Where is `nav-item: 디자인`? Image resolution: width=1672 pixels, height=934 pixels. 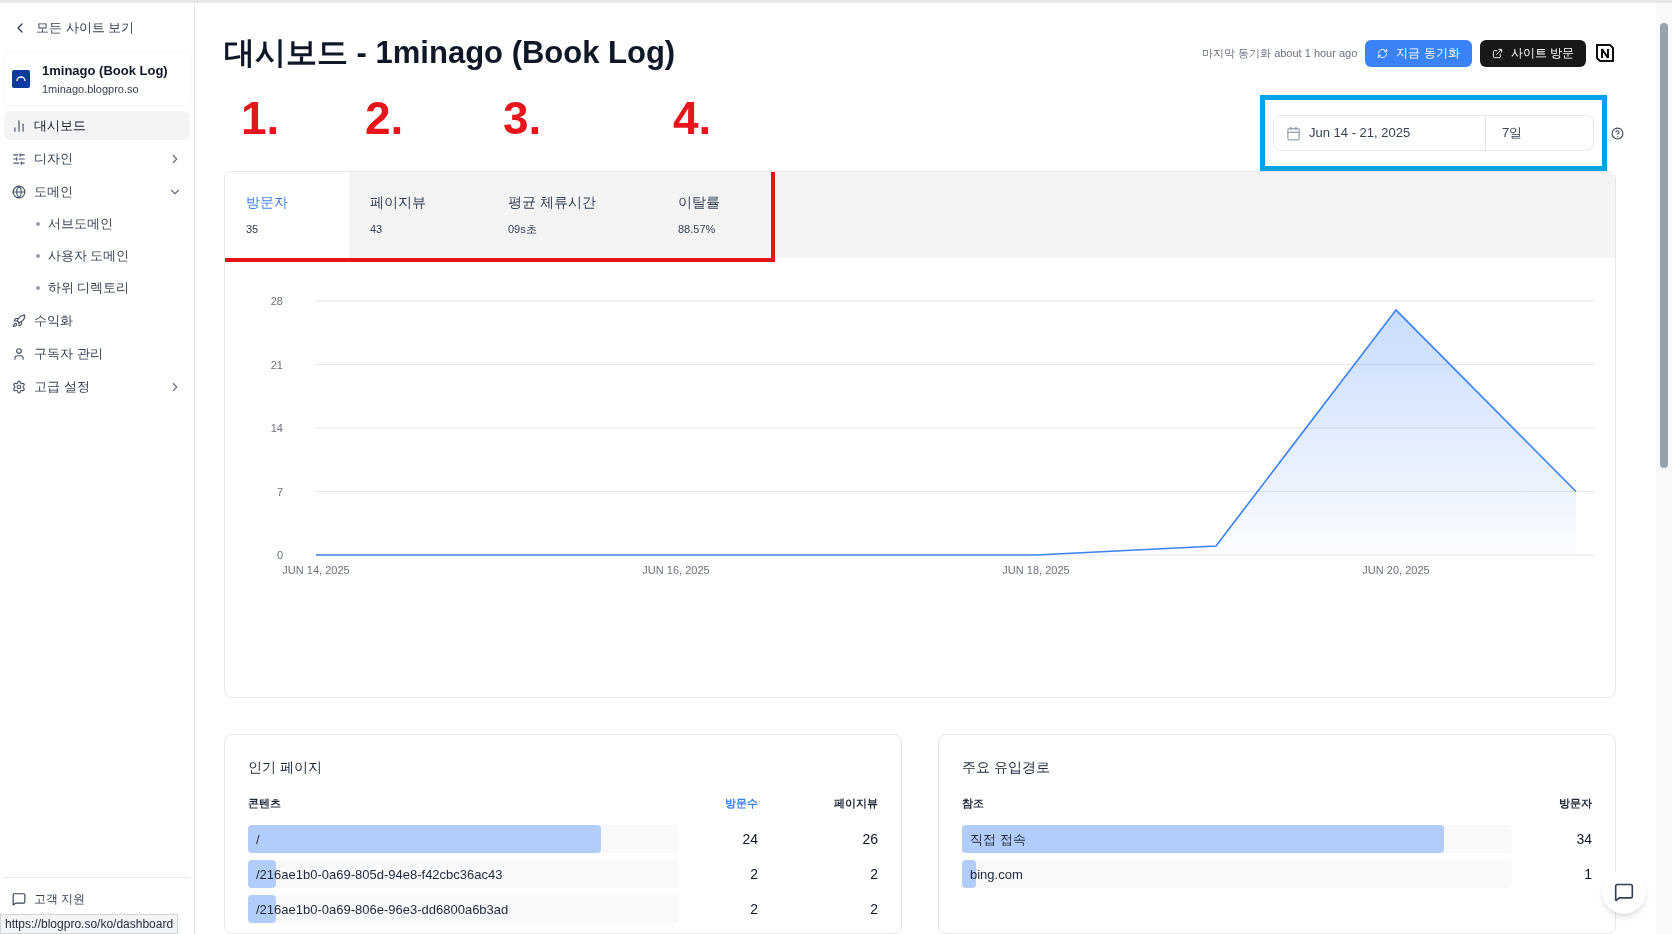
nav-item: 디자인 is located at coordinates (97, 158).